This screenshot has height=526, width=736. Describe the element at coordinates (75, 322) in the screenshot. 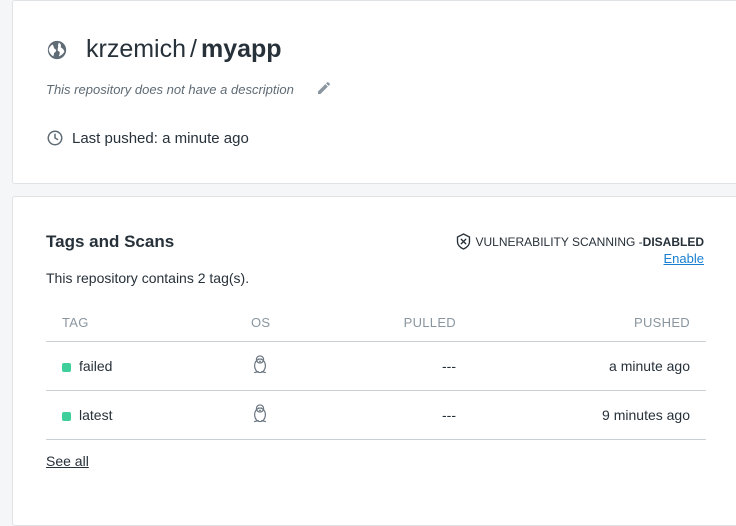

I see `column-header-tag: TAG` at that location.